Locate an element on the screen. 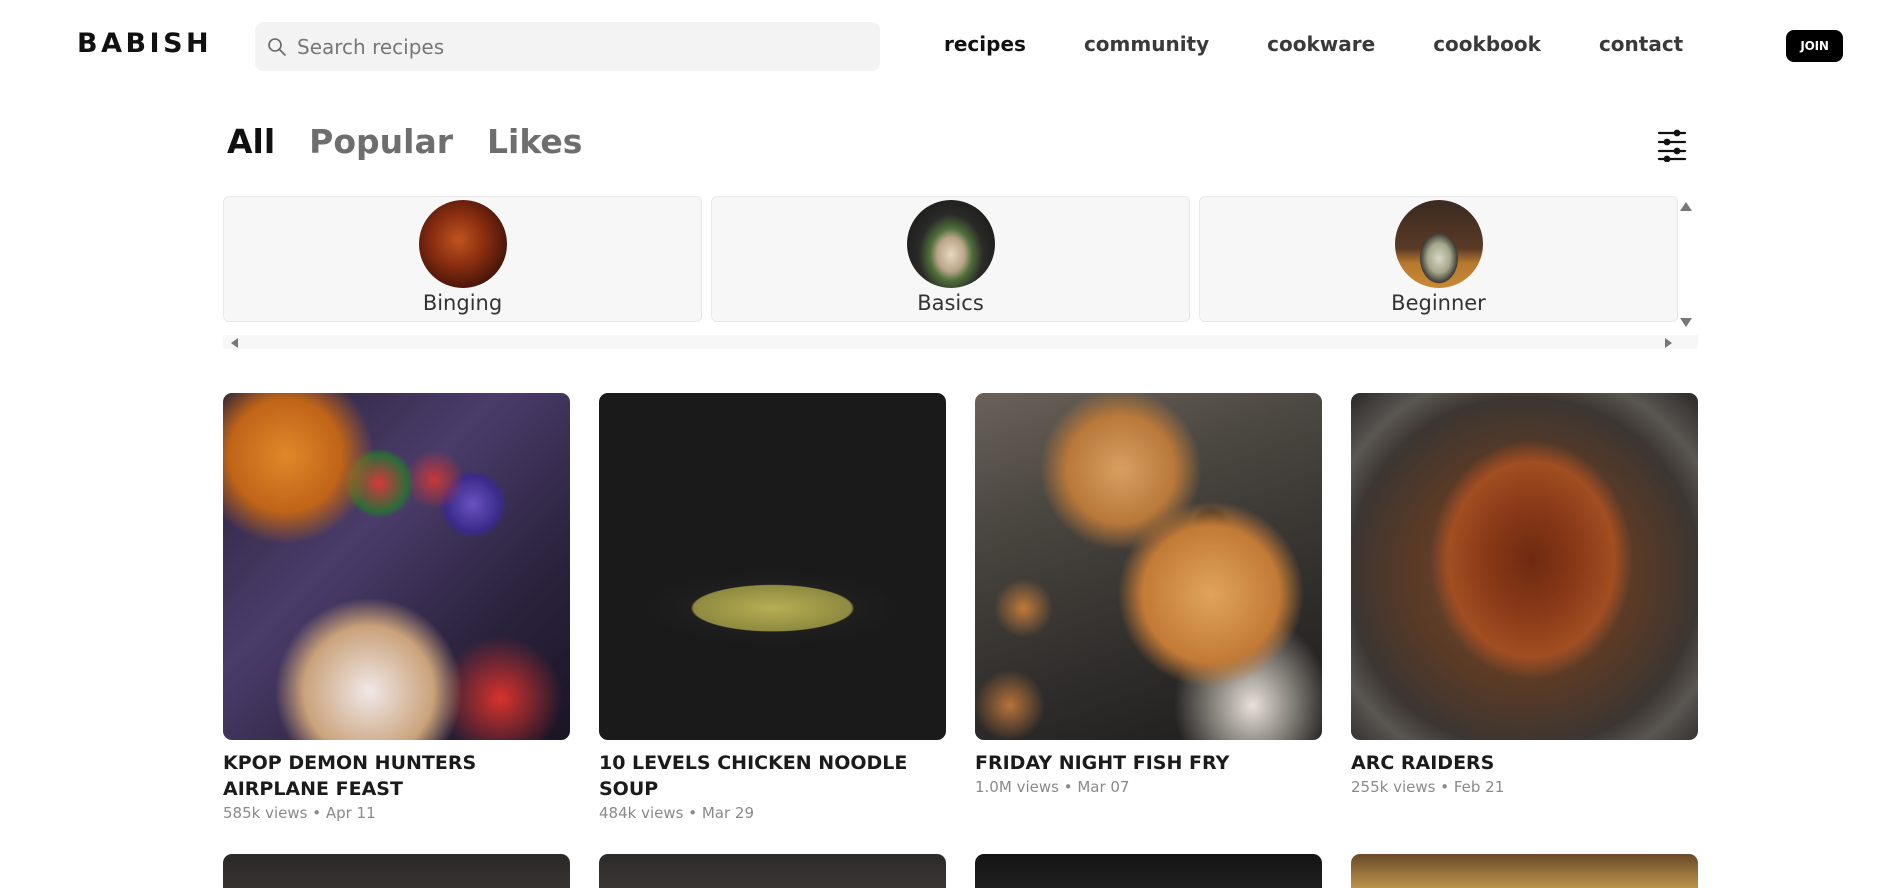 The width and height of the screenshot is (1899, 888). tab-likes: Likes is located at coordinates (534, 141).